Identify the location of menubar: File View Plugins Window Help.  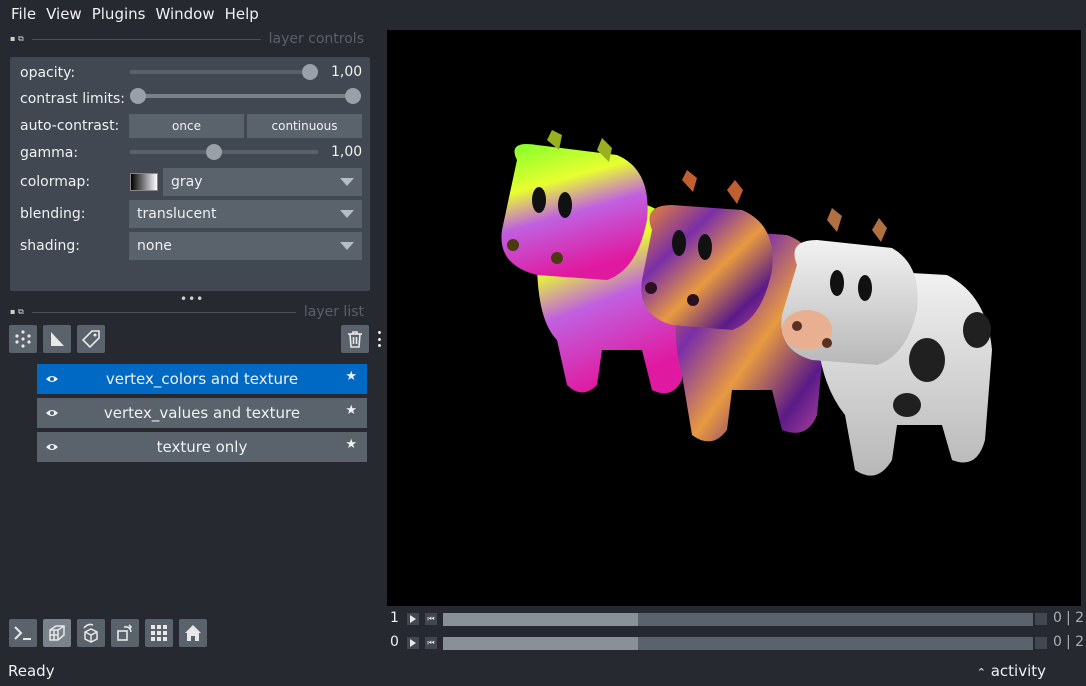
(543, 14).